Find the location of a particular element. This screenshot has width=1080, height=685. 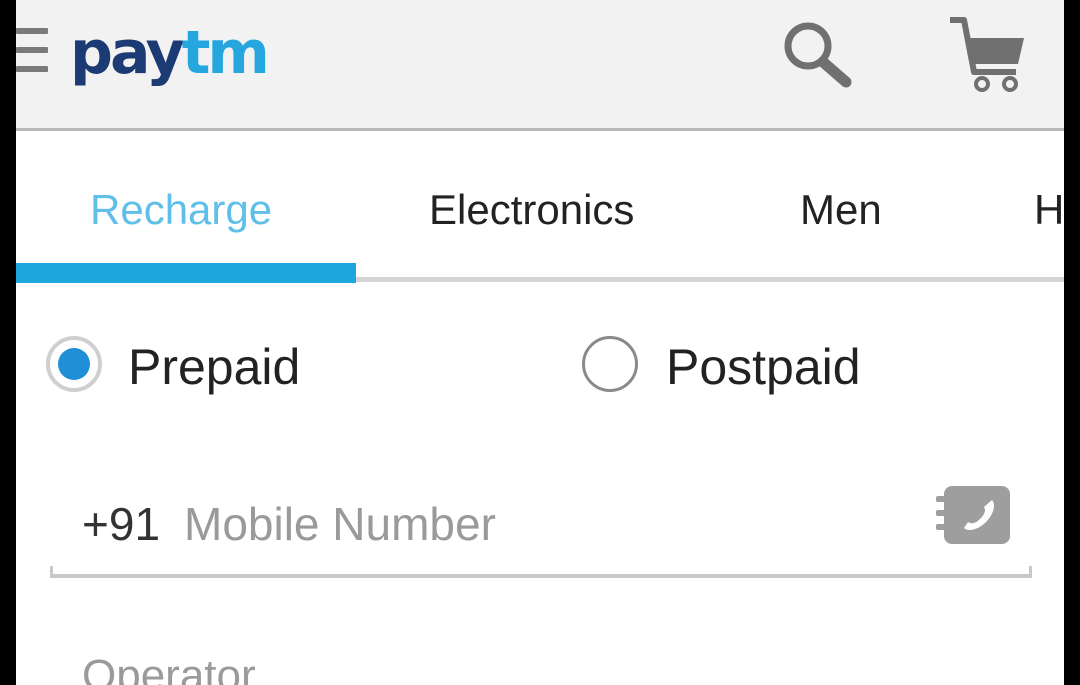

operator-field: Operator is located at coordinates (169, 665).